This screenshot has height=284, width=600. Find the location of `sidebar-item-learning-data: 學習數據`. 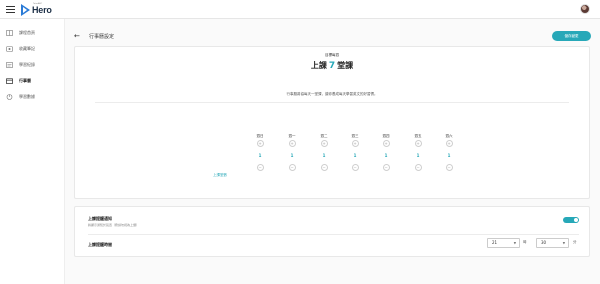

sidebar-item-learning-data: 學習數據 is located at coordinates (32, 97).